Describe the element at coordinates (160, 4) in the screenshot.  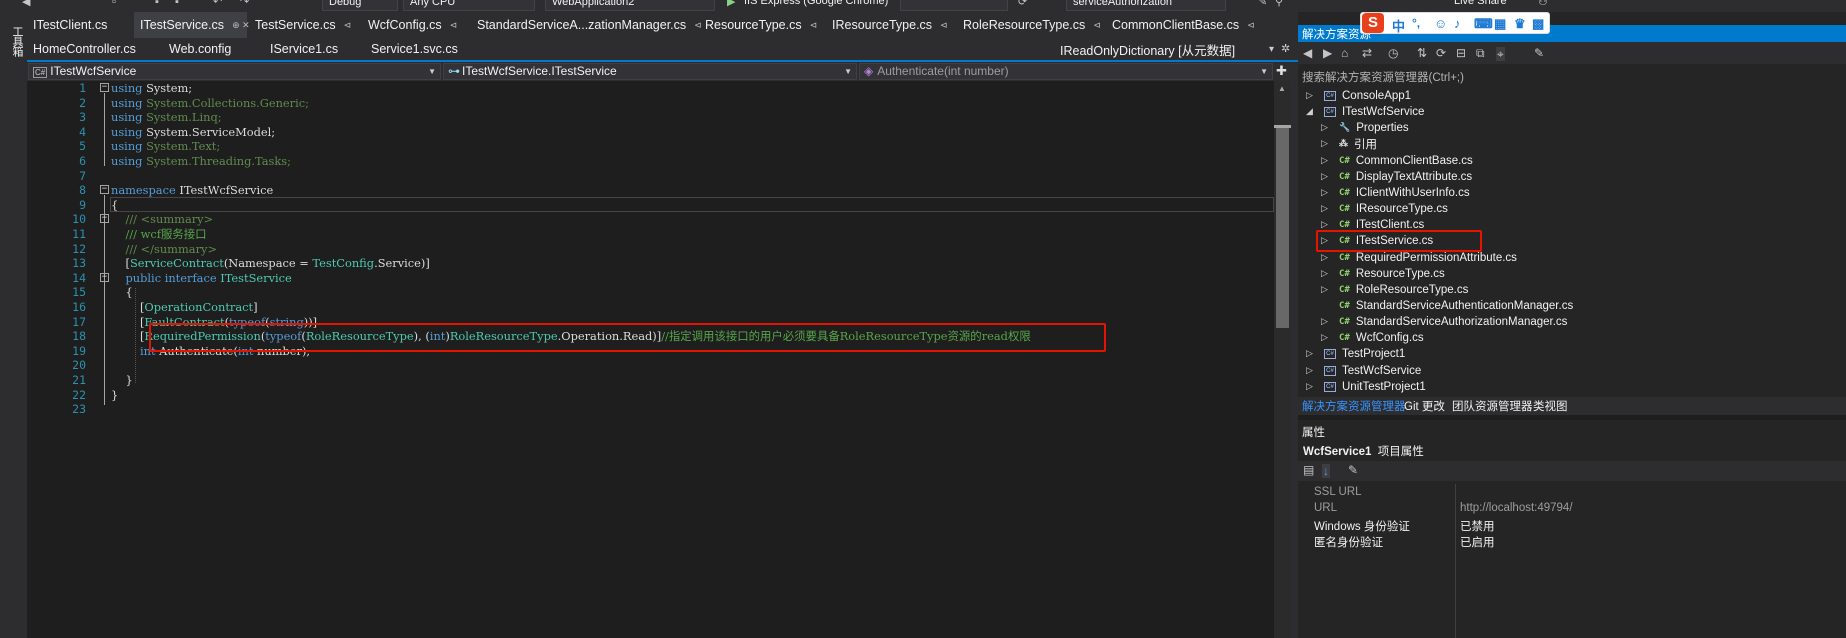
I see `save-icon: ▪` at that location.